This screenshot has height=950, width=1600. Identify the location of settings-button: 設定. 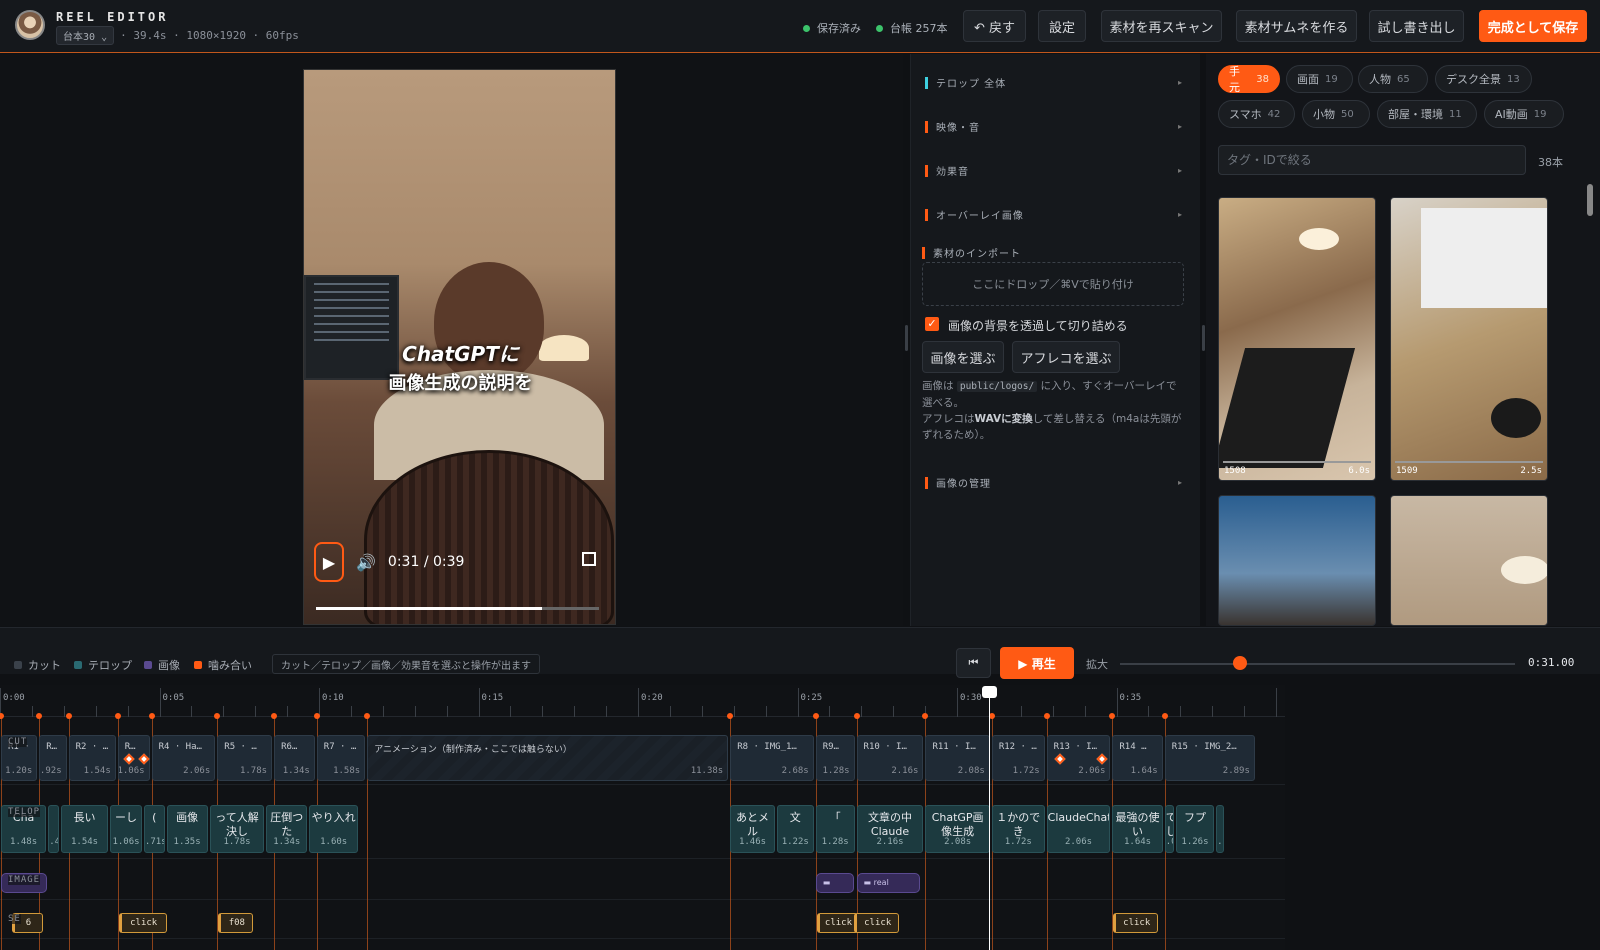
(1062, 26).